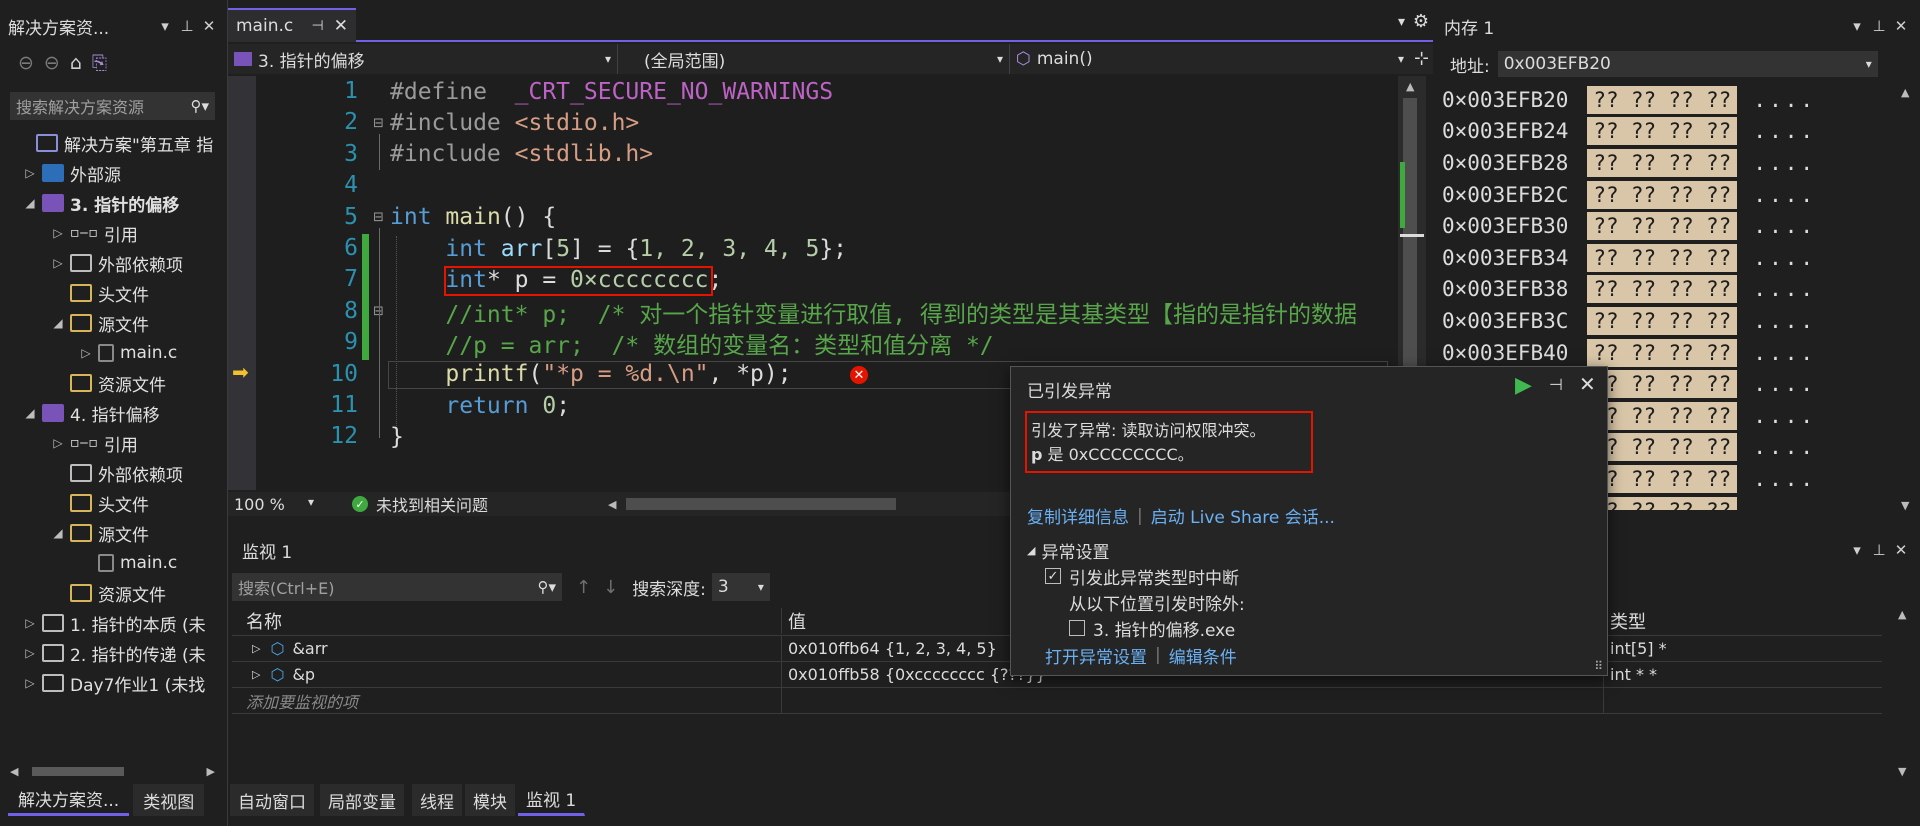 This screenshot has width=1920, height=826. Describe the element at coordinates (1053, 576) in the screenshot. I see `break-checkbox: ✓` at that location.